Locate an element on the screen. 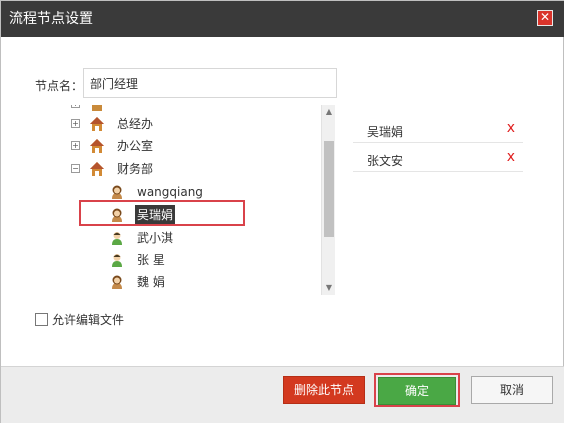 Image resolution: width=564 pixels, height=423 pixels. tree-member: wangqiang is located at coordinates (181, 192).